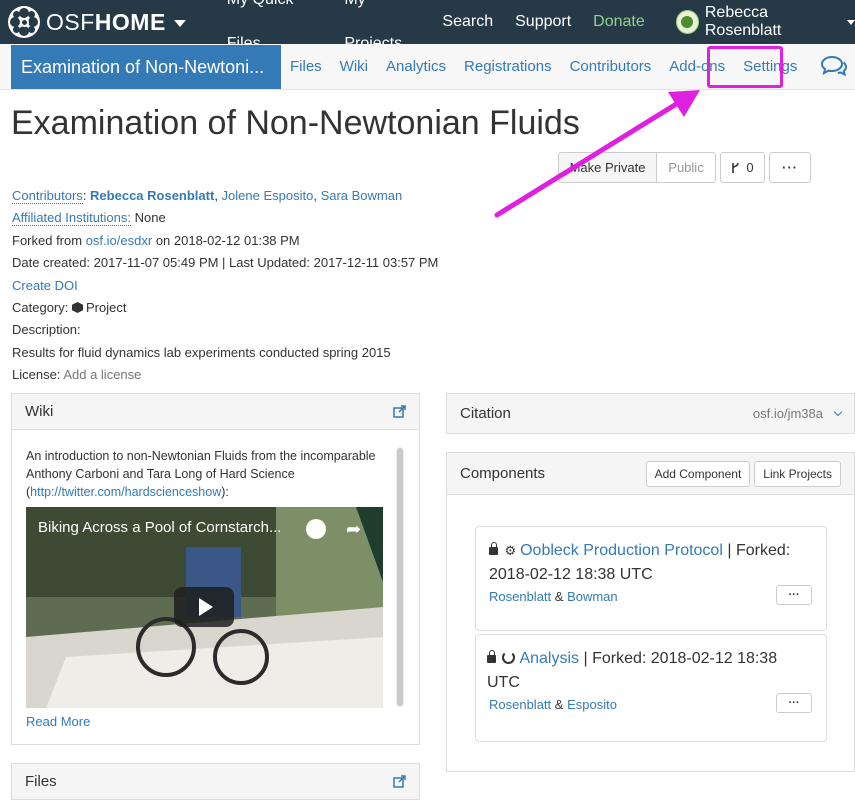  Describe the element at coordinates (621, 550) in the screenshot. I see `component-link: Oobleck Production Protocol` at that location.